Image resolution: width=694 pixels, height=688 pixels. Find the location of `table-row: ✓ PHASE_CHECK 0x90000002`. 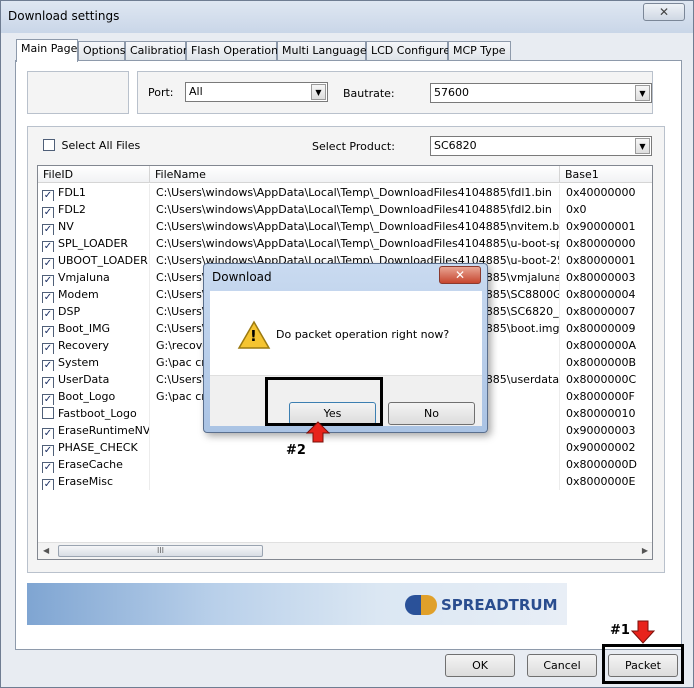

table-row: ✓ PHASE_CHECK 0x90000002 is located at coordinates (345, 447).